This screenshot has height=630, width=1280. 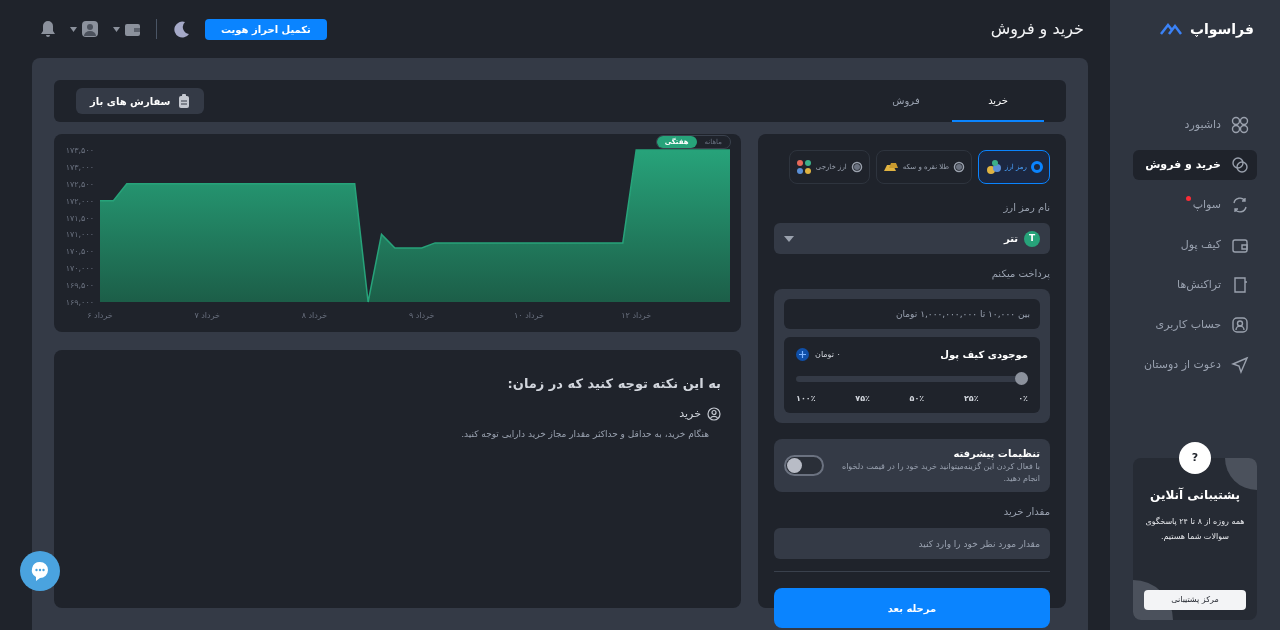 I want to click on user-icon, so click(x=1240, y=325).